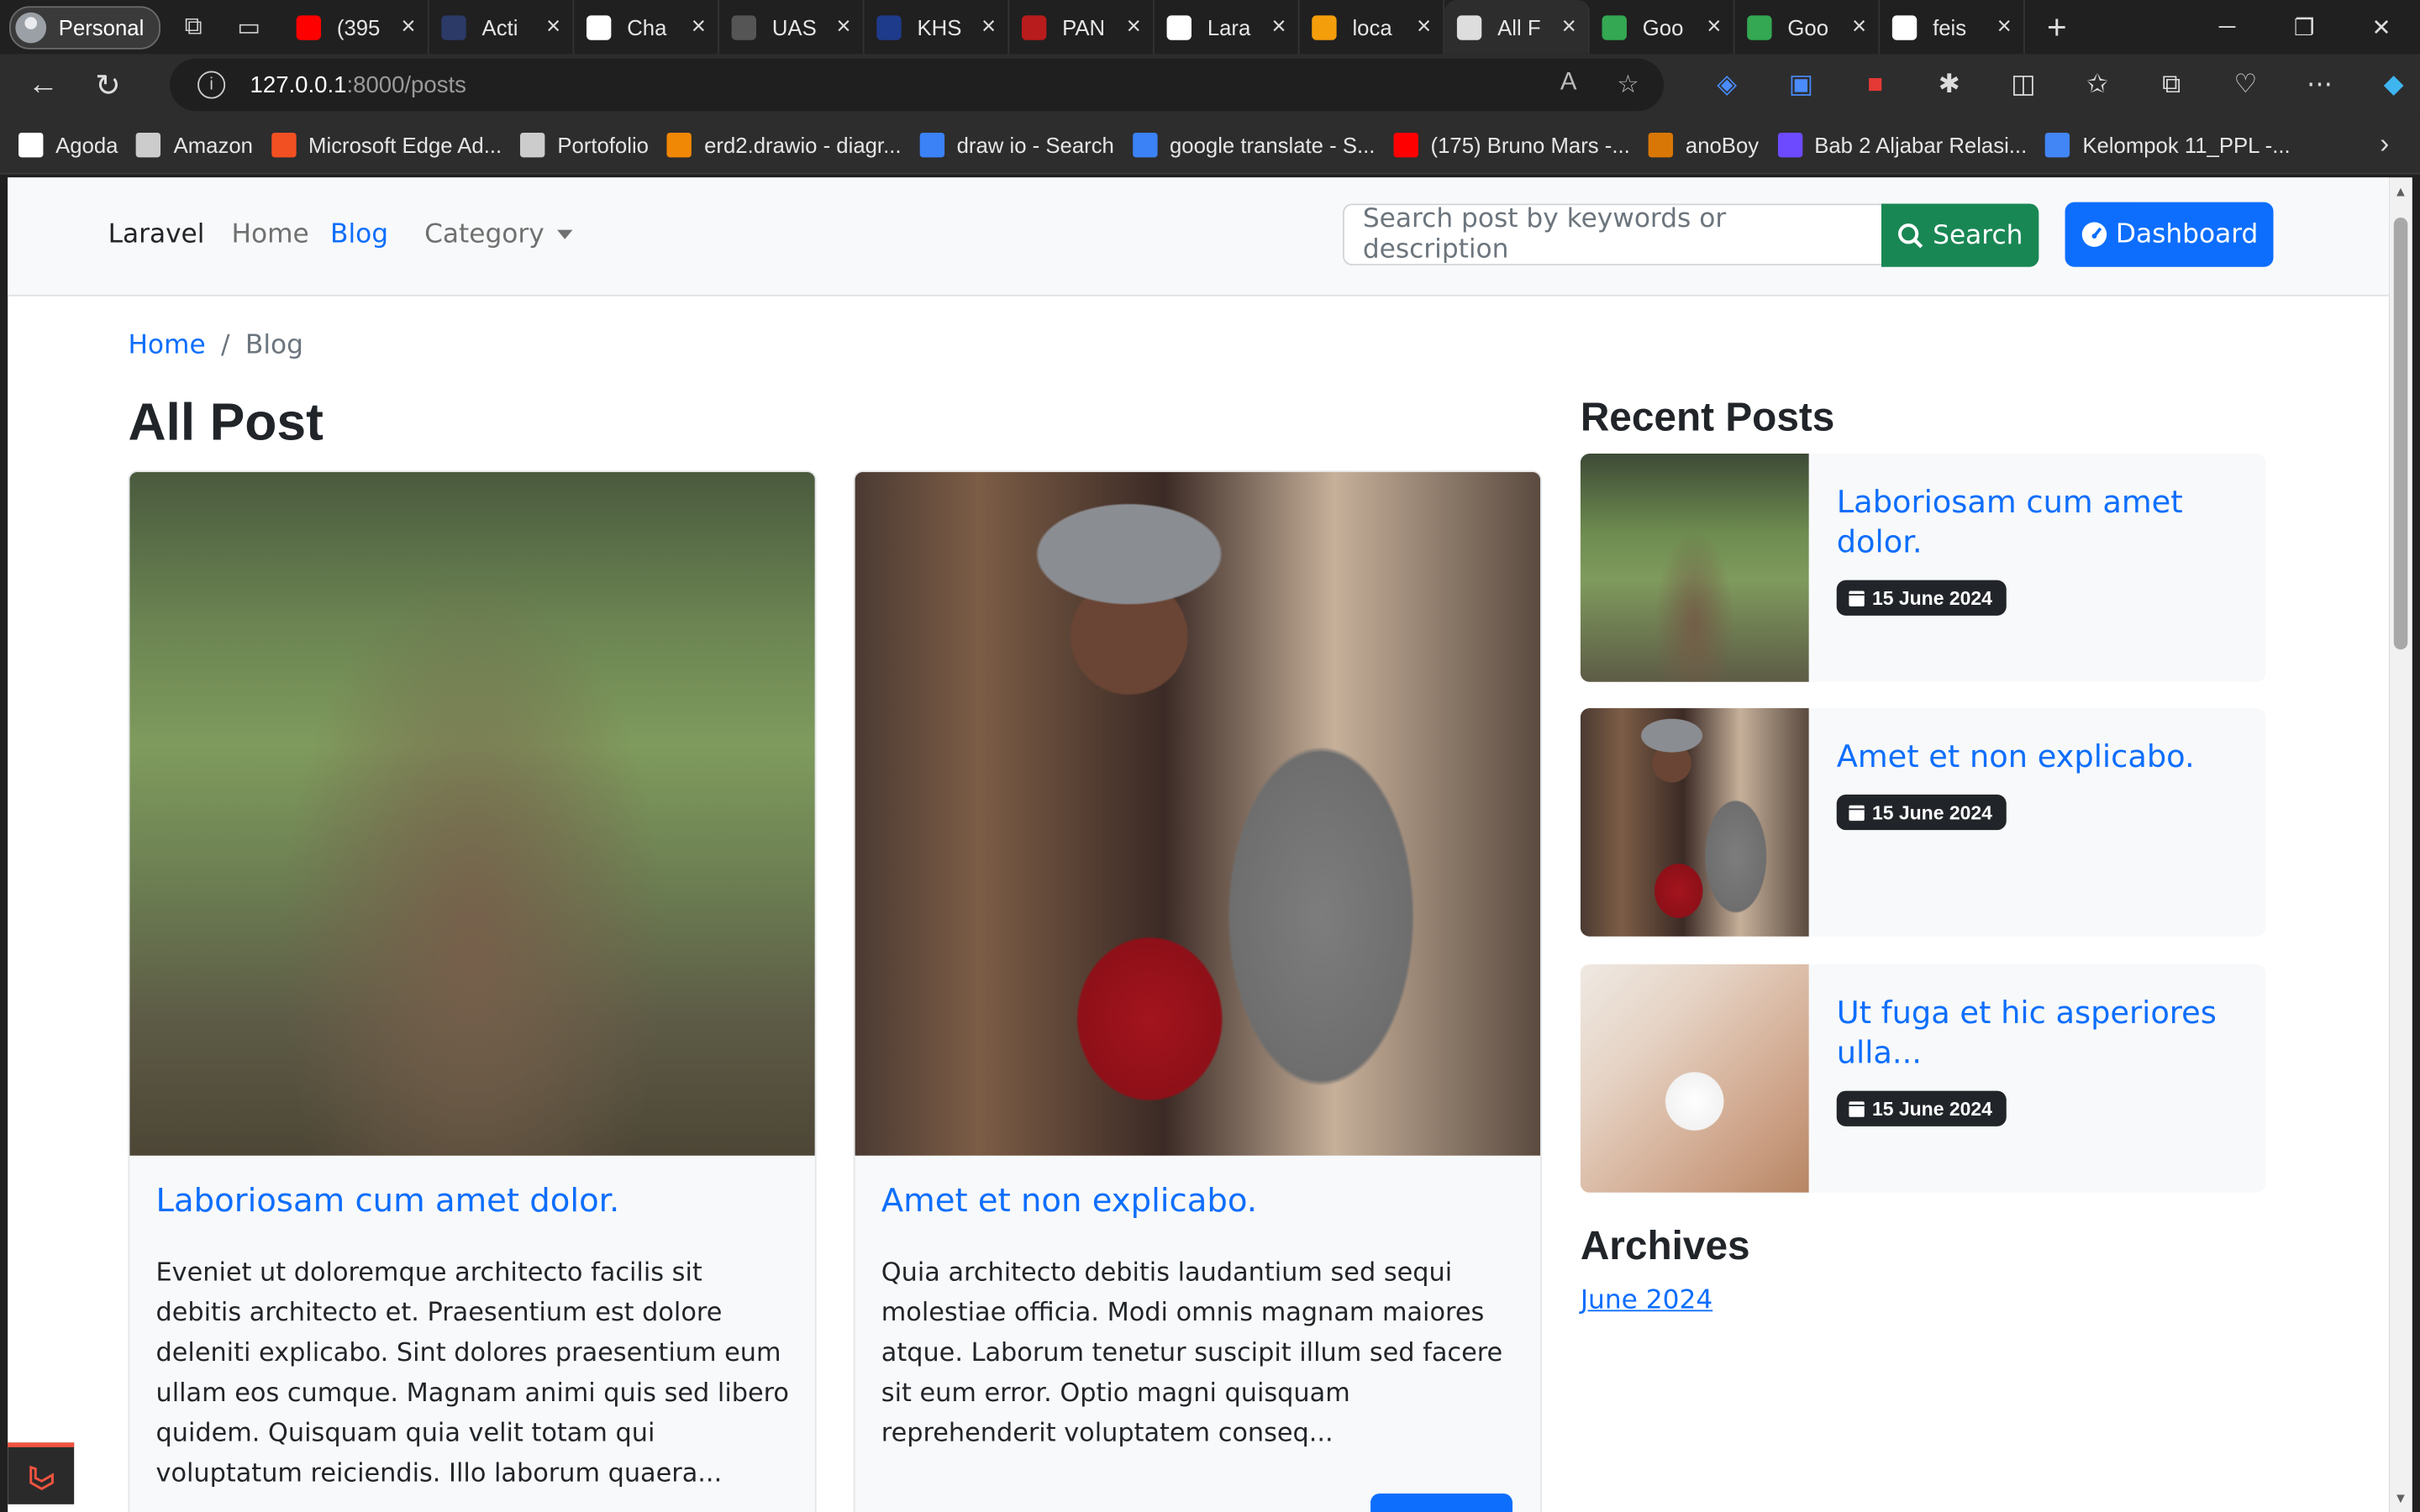 Image resolution: width=2420 pixels, height=1512 pixels. I want to click on favorites-icon: ✩, so click(2097, 84).